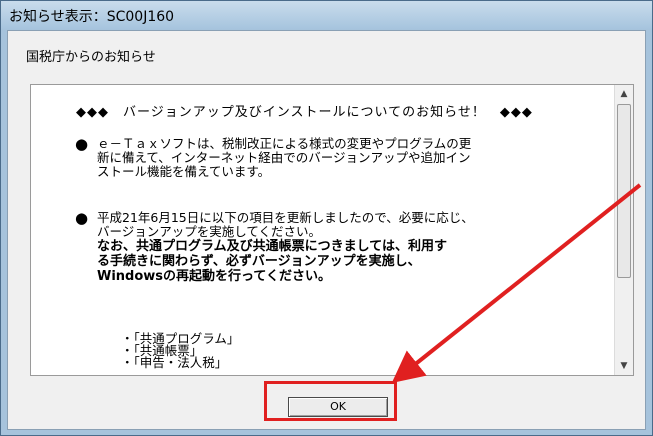  Describe the element at coordinates (330, 401) in the screenshot. I see `ok-highlight-box` at that location.